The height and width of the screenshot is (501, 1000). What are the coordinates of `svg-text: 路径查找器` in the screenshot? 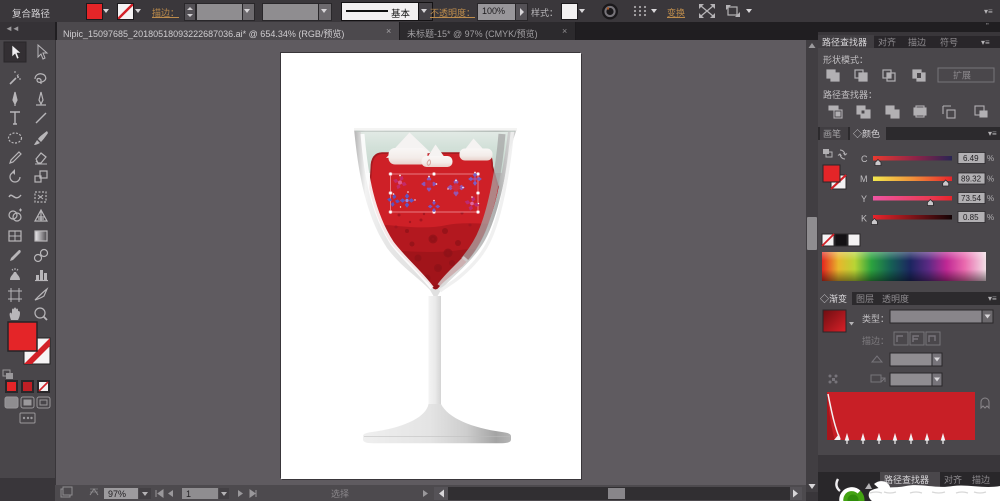 It's located at (844, 42).